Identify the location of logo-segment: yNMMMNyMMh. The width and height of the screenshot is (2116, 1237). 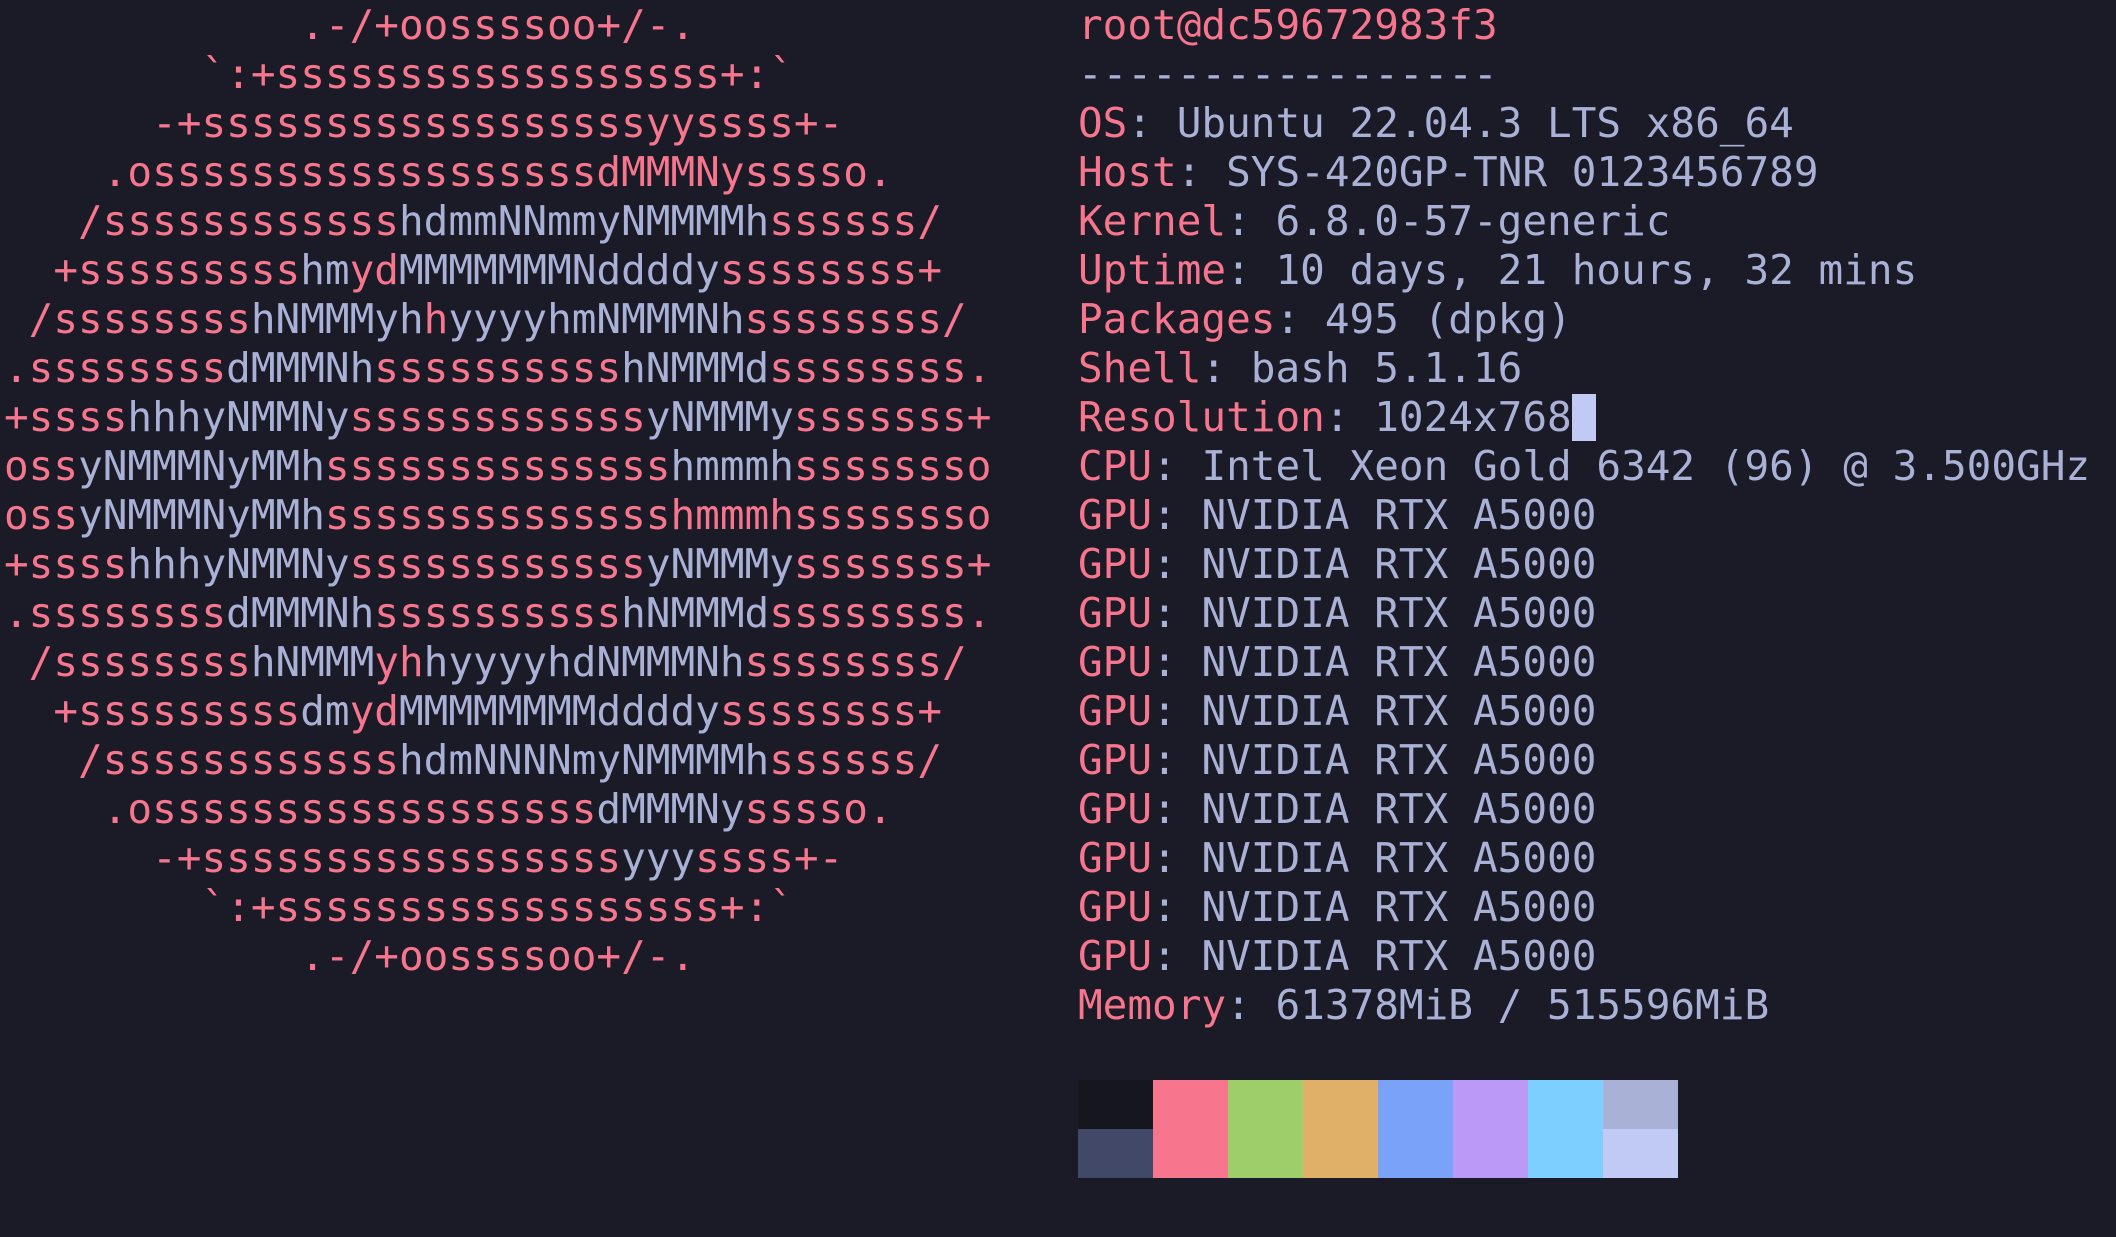
(201, 515).